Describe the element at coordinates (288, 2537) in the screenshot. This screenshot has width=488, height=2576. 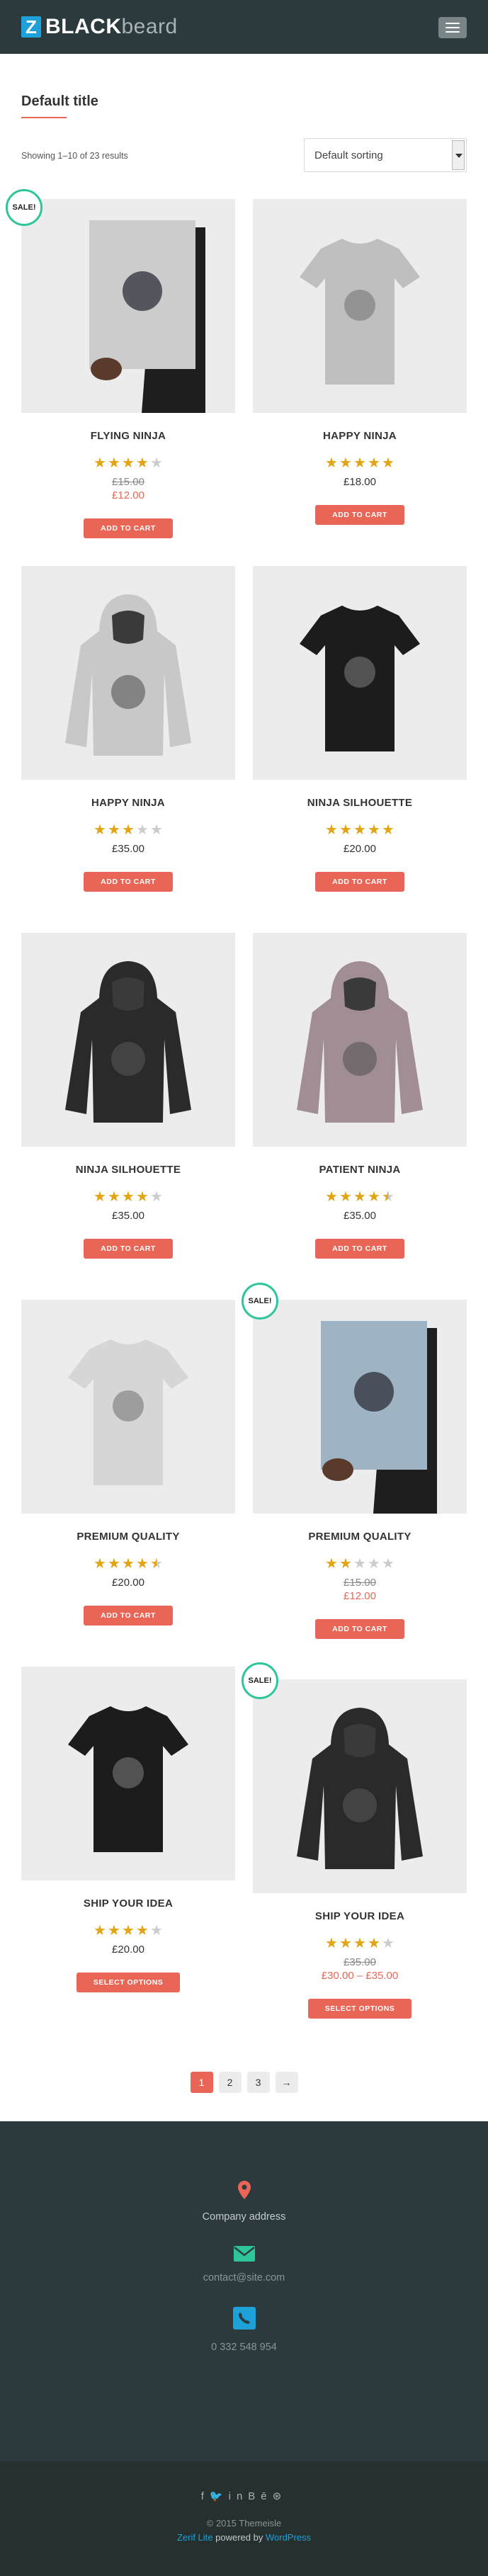
I see `wordpress-link: WordPress` at that location.